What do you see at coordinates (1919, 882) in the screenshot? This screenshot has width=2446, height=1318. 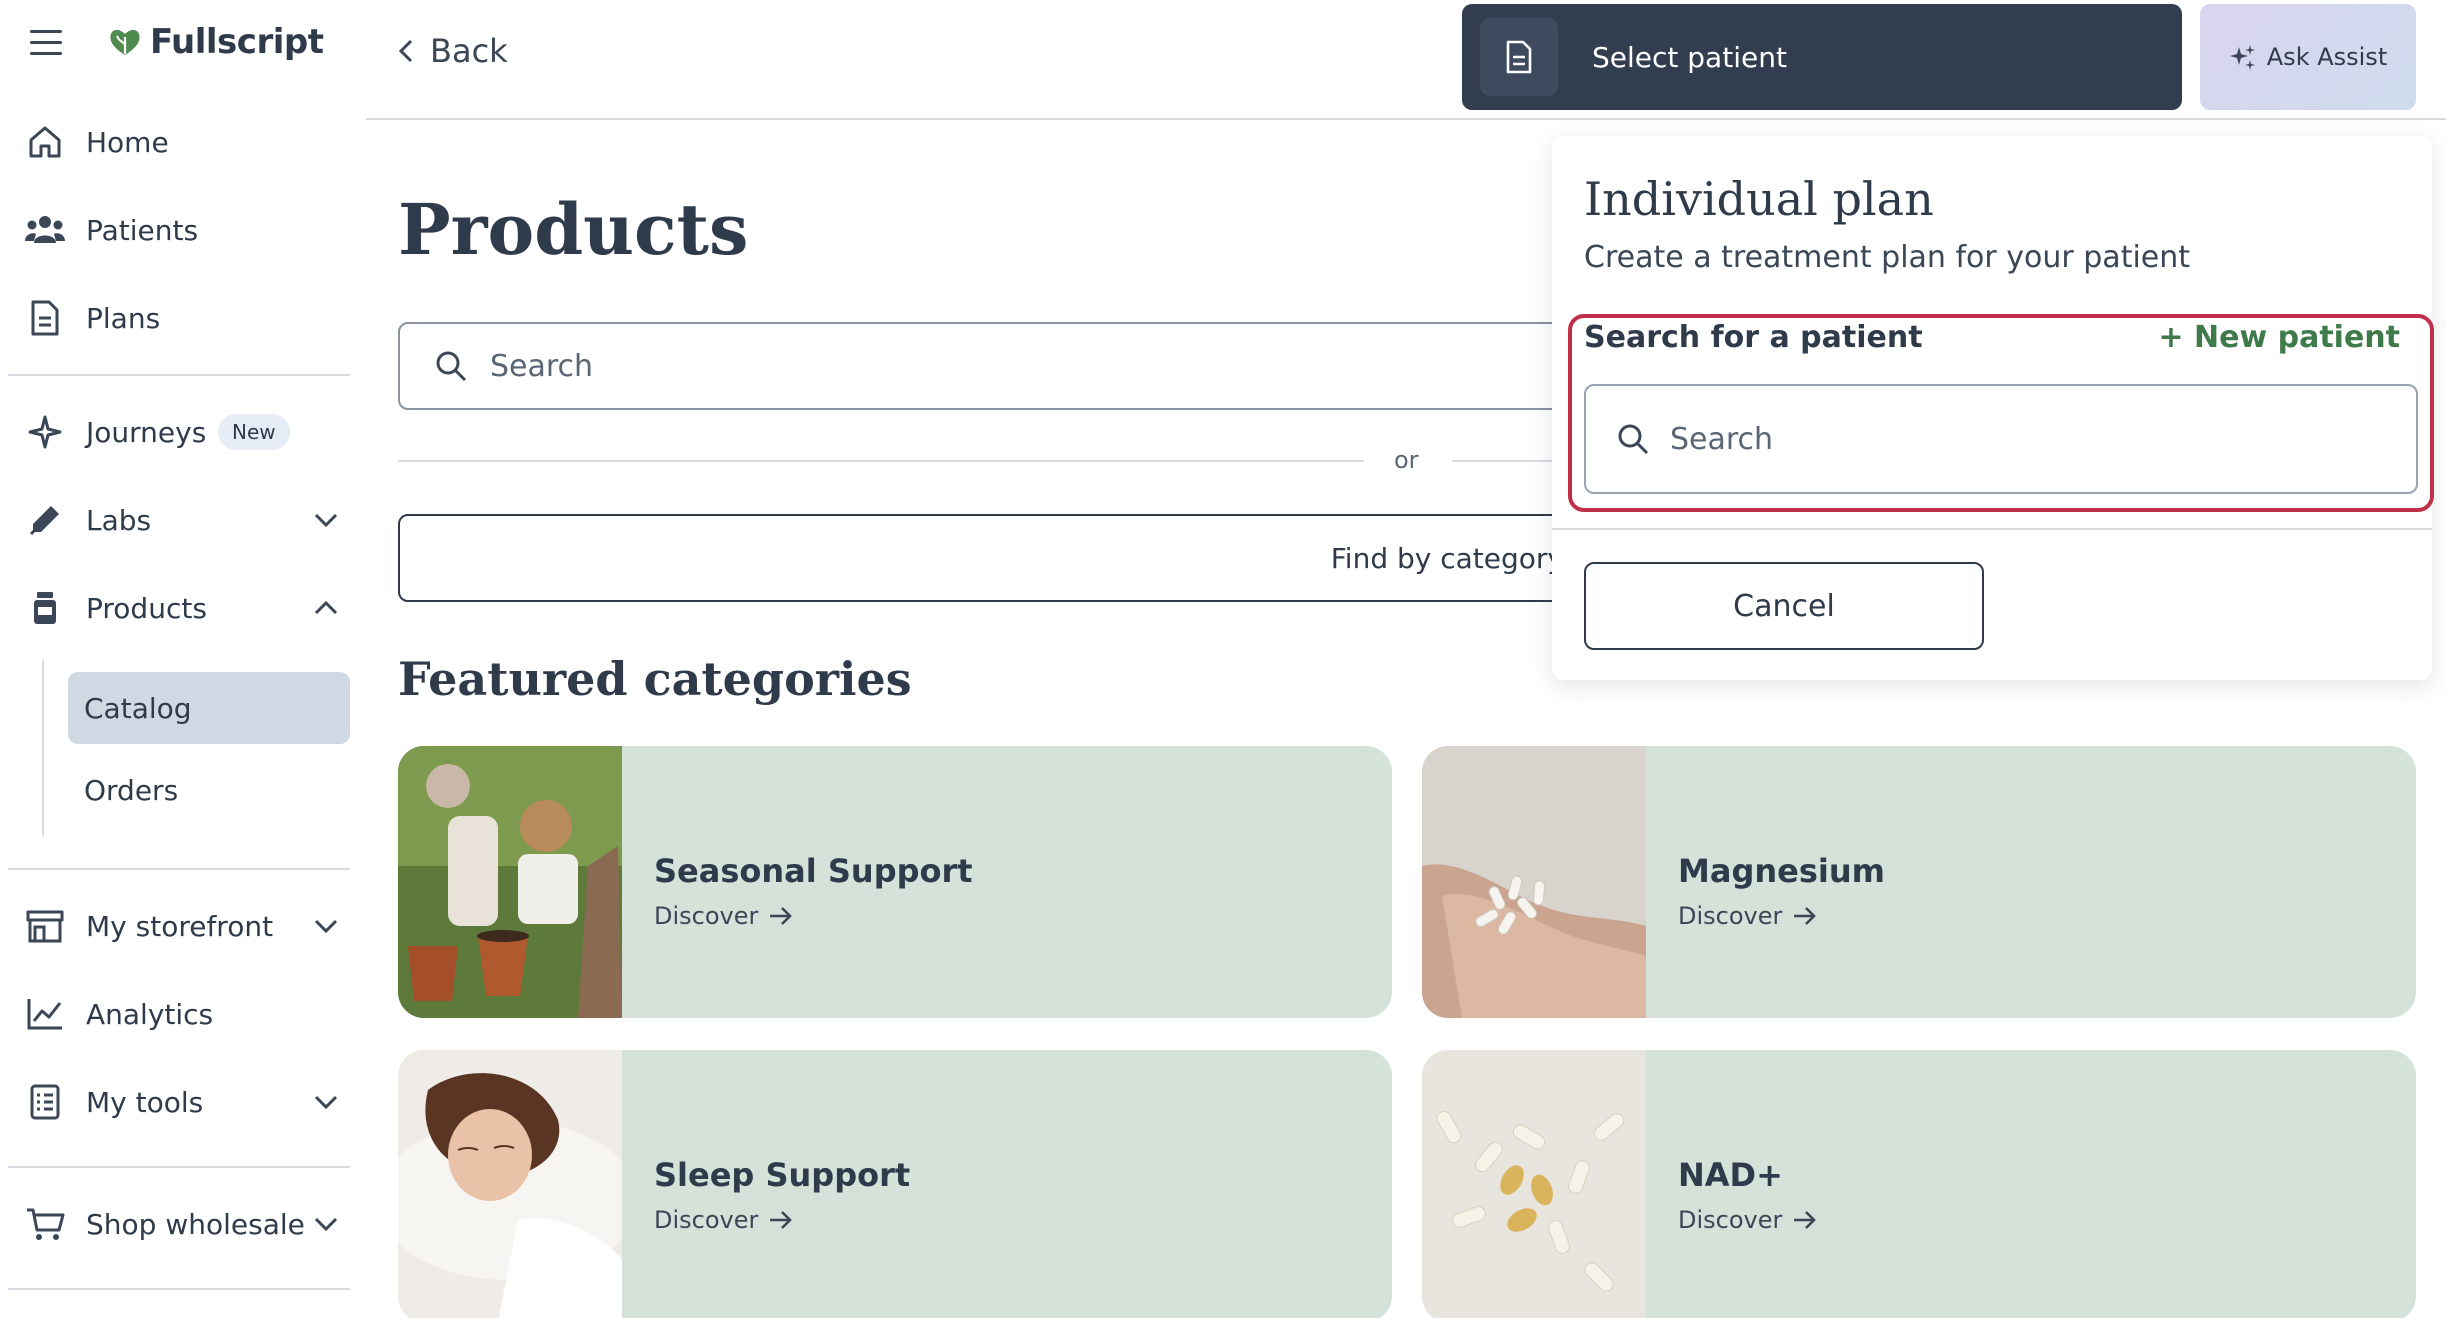 I see `category-card-magnesium: Magnesium Discover` at bounding box center [1919, 882].